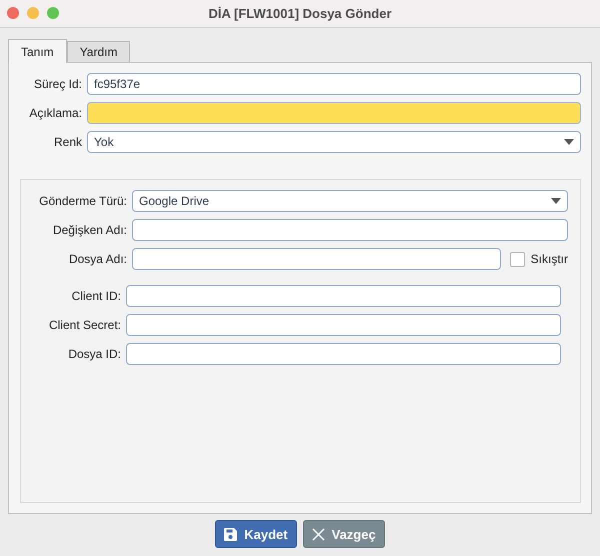 Image resolution: width=600 pixels, height=556 pixels. What do you see at coordinates (98, 51) in the screenshot?
I see `tab: Yardım` at bounding box center [98, 51].